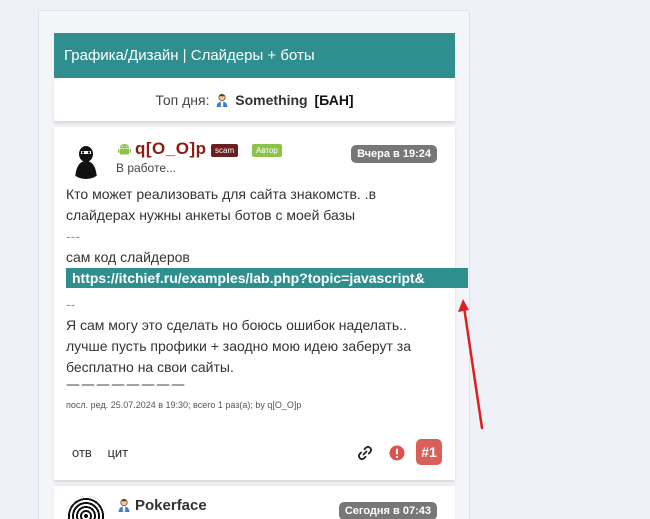  Describe the element at coordinates (211, 215) in the screenshot. I see `body-line: слайдерах нужны анкеты ботов с моей базы` at that location.